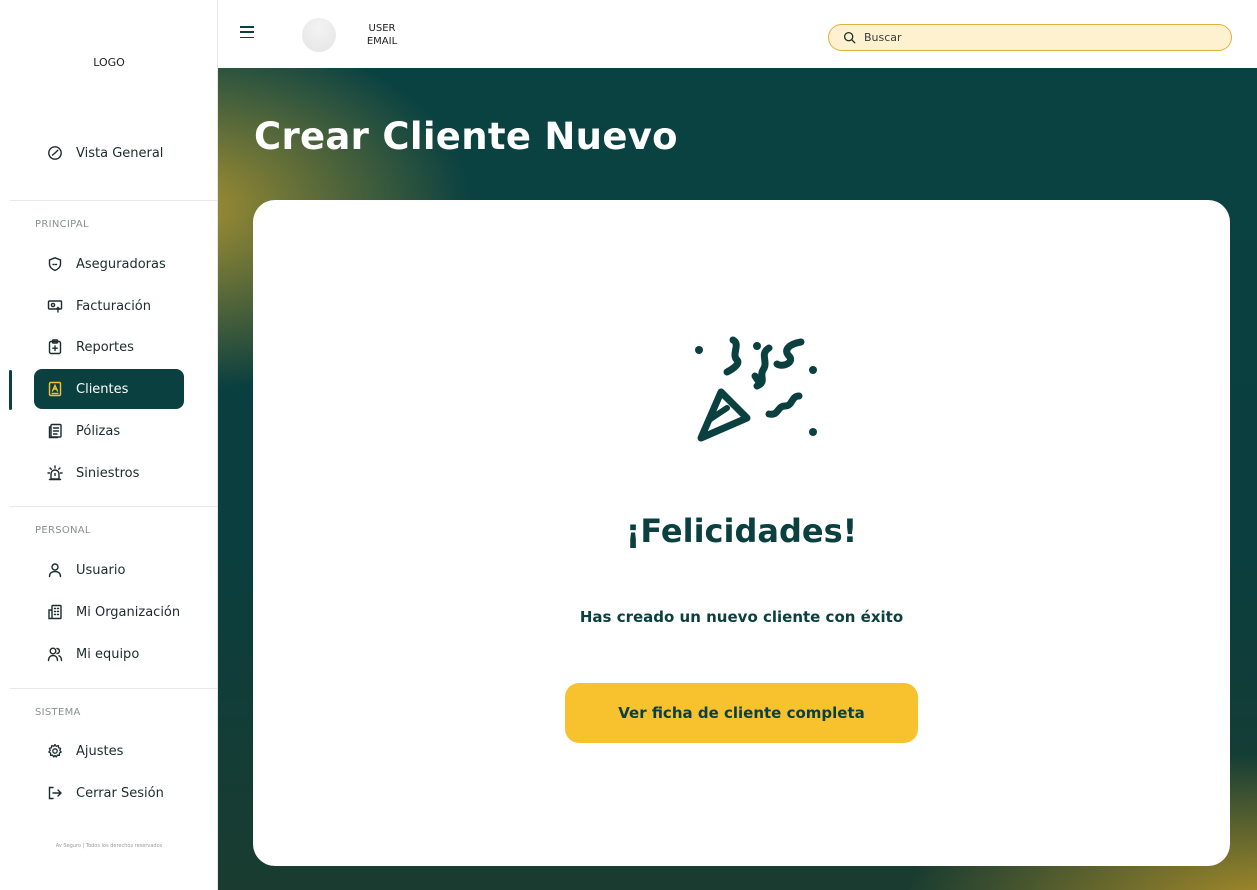  I want to click on shield-icon, so click(55, 264).